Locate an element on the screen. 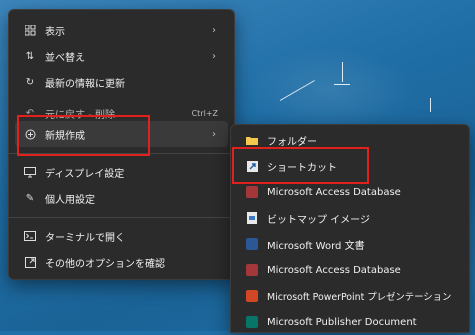 This screenshot has height=335, width=475. menu-item-sort: ⇅ 並べ替え › is located at coordinates (121, 56).